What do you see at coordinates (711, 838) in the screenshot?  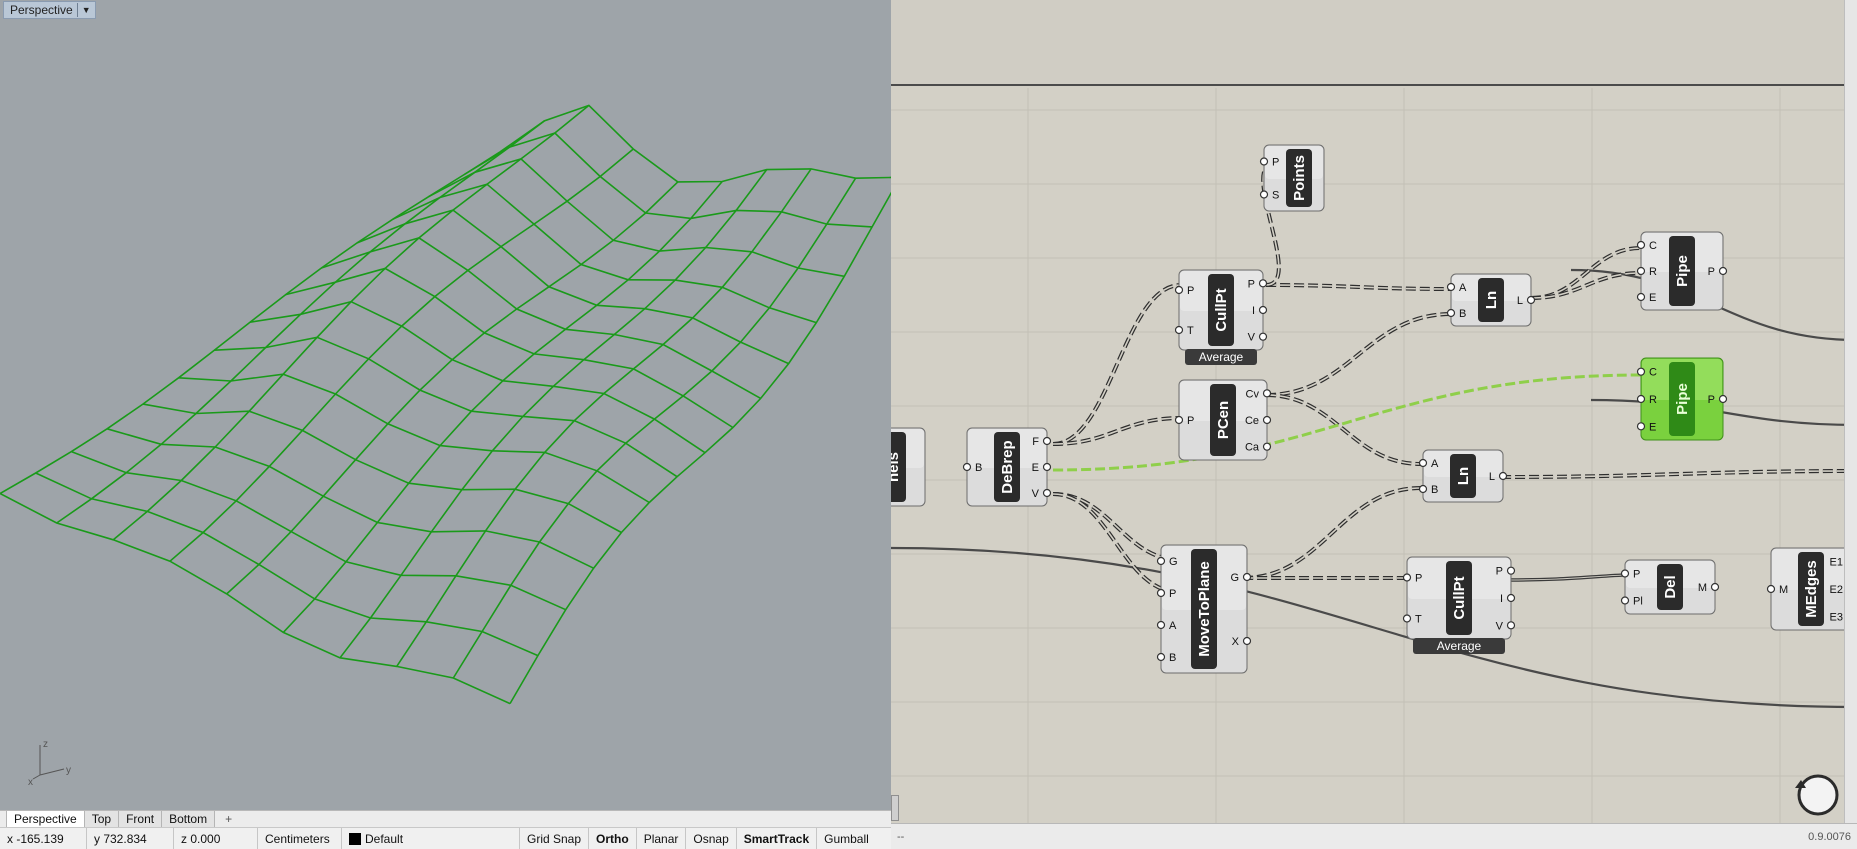 I see `toggle-osnap: Osnap` at bounding box center [711, 838].